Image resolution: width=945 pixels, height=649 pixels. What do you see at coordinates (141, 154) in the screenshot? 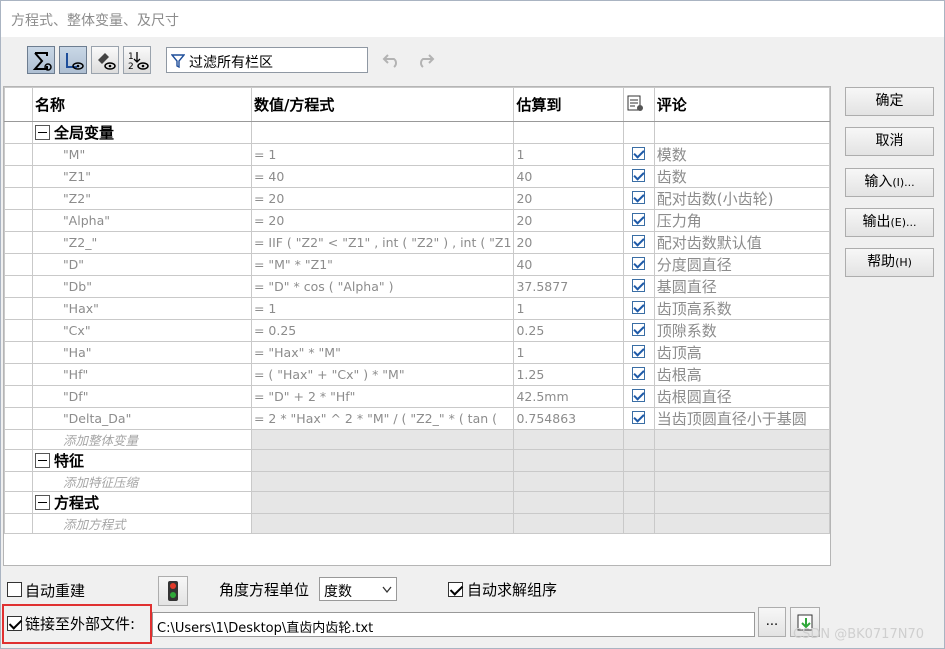
I see `variable-name: "M"` at bounding box center [141, 154].